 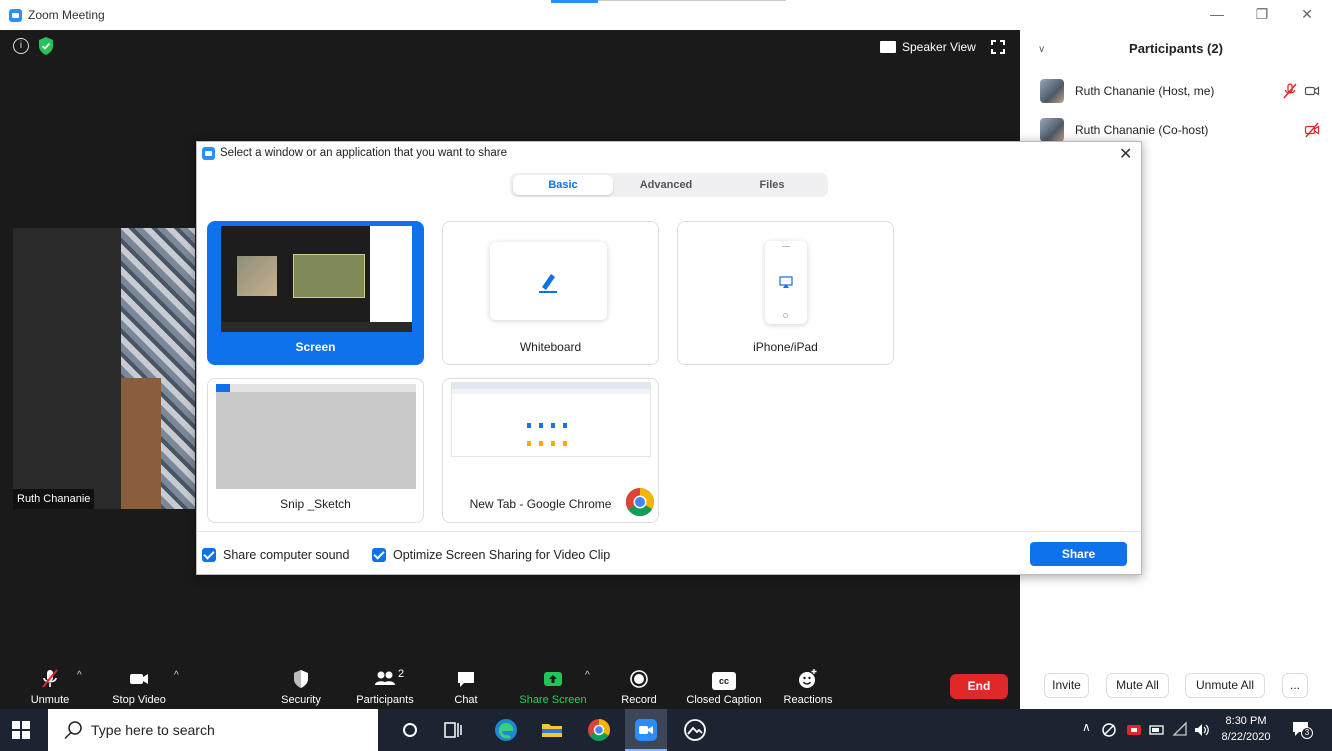 I want to click on share-options-chevron-icon: ^, so click(x=587, y=675).